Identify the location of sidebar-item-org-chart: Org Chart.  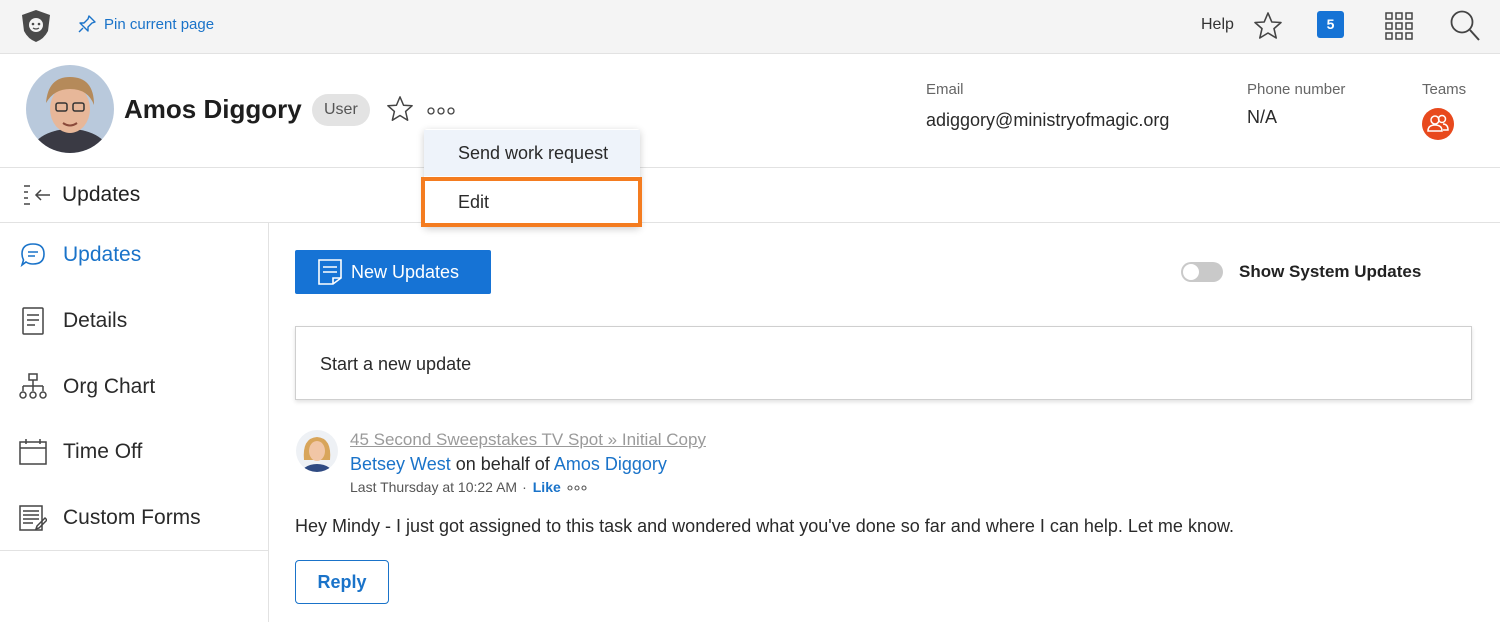
(134, 387).